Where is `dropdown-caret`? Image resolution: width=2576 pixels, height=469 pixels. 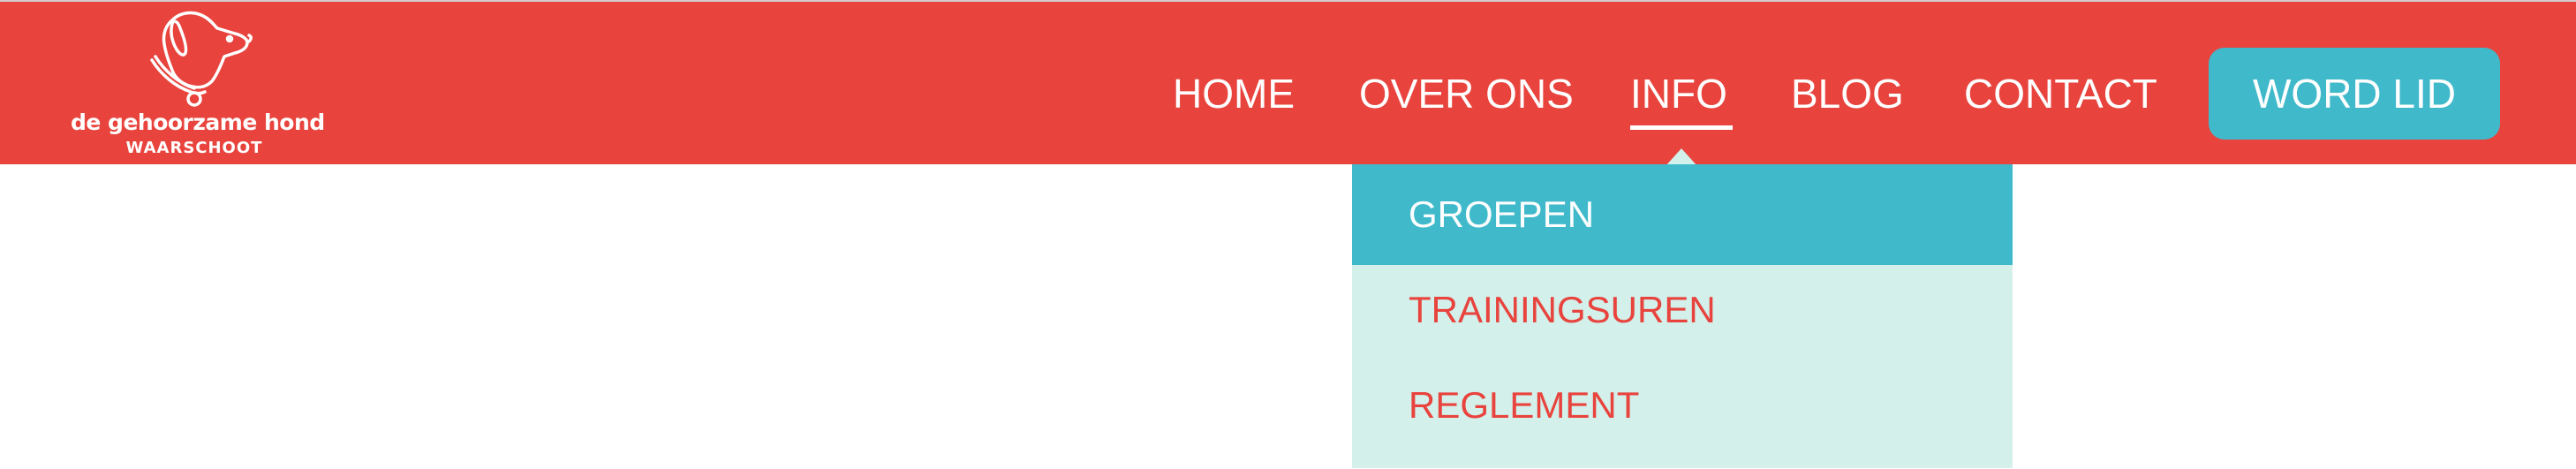
dropdown-caret is located at coordinates (1681, 157).